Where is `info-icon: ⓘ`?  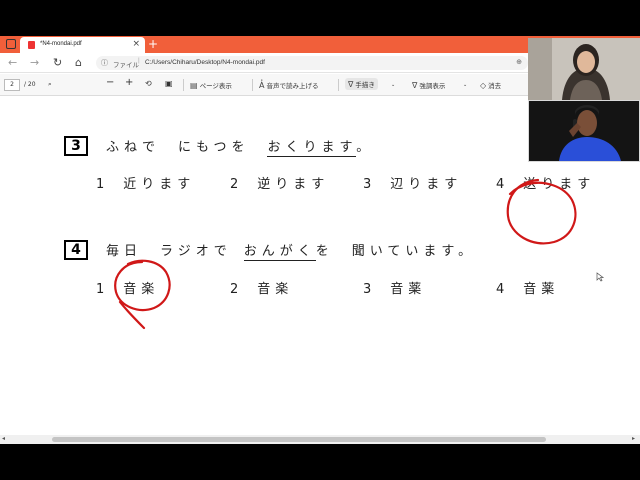 info-icon: ⓘ is located at coordinates (104, 63).